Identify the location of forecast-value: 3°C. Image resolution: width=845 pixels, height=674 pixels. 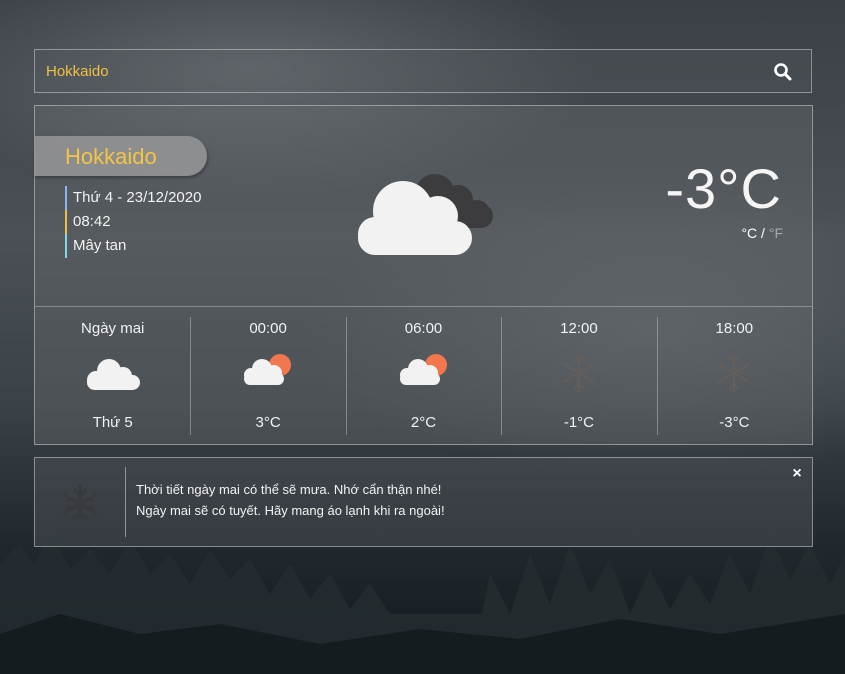
(268, 422).